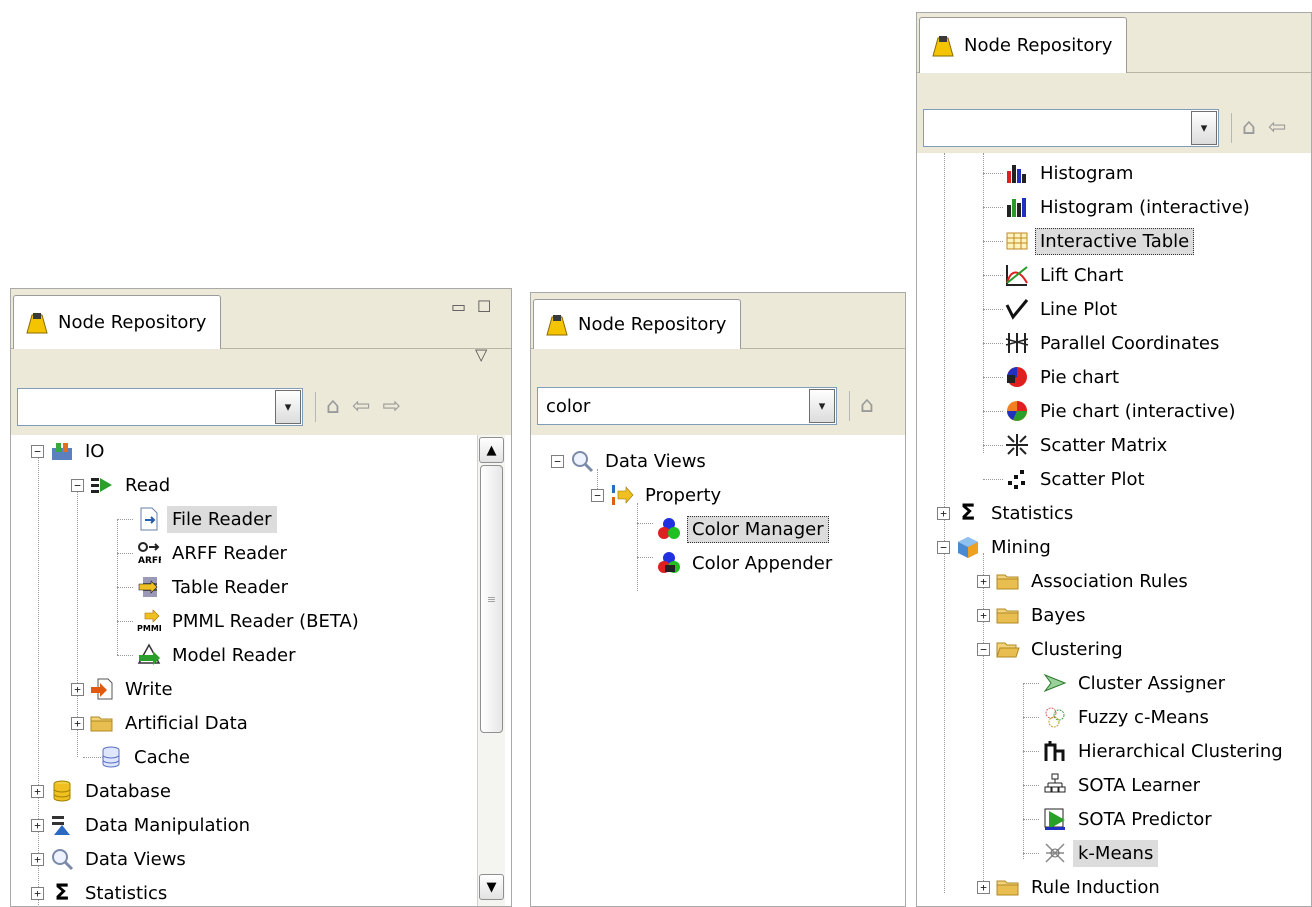 The width and height of the screenshot is (1312, 907). I want to click on tree-item-pie-chart: Pie chart, so click(1064, 377).